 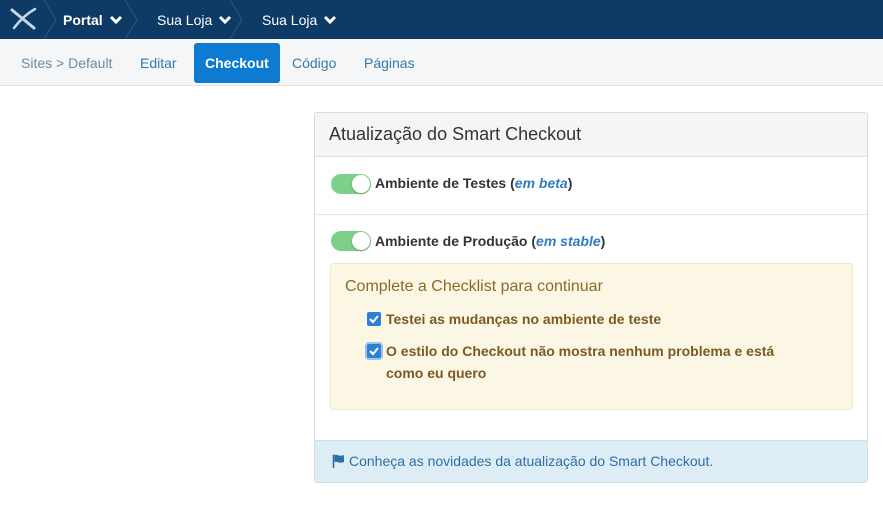 What do you see at coordinates (237, 63) in the screenshot?
I see `tab-checkout: Checkout` at bounding box center [237, 63].